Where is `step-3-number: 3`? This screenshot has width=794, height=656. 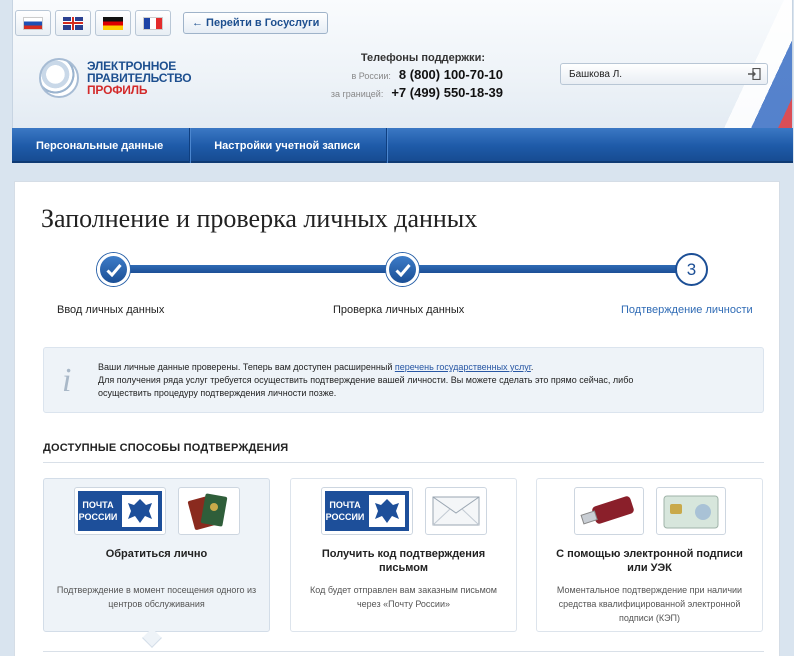 step-3-number: 3 is located at coordinates (691, 269).